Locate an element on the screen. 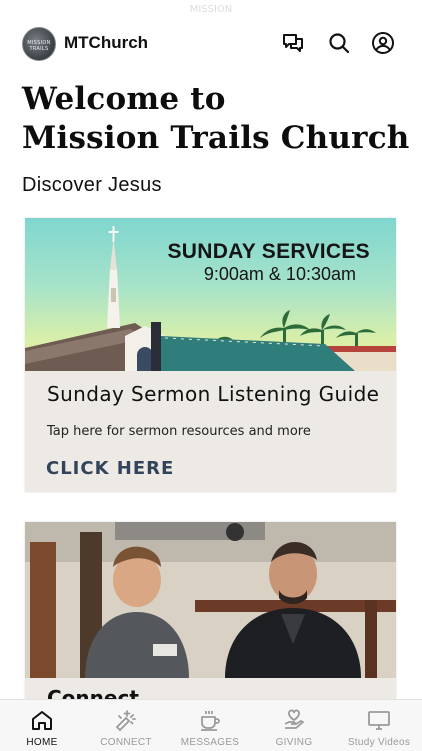  card-description: Tap here for sermon resources and more is located at coordinates (179, 431).